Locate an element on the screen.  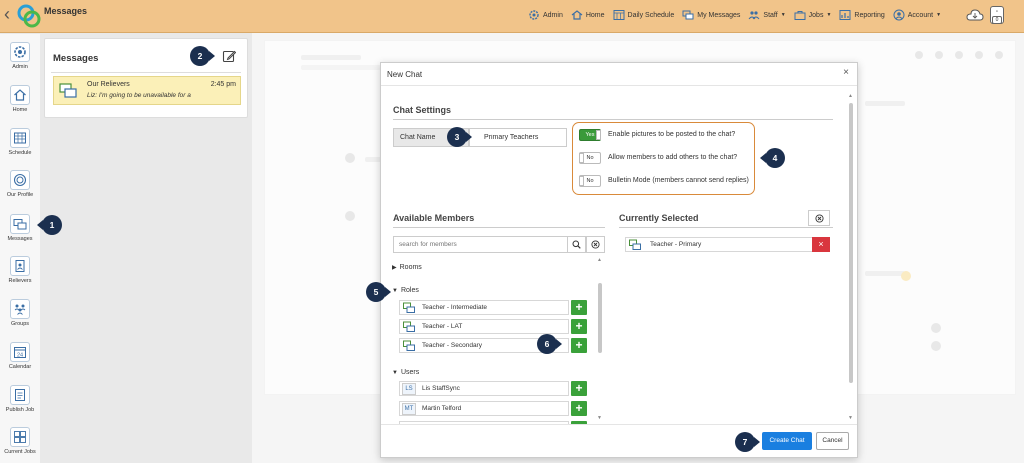
sidebar-item-home: Home is located at coordinates (20, 99).